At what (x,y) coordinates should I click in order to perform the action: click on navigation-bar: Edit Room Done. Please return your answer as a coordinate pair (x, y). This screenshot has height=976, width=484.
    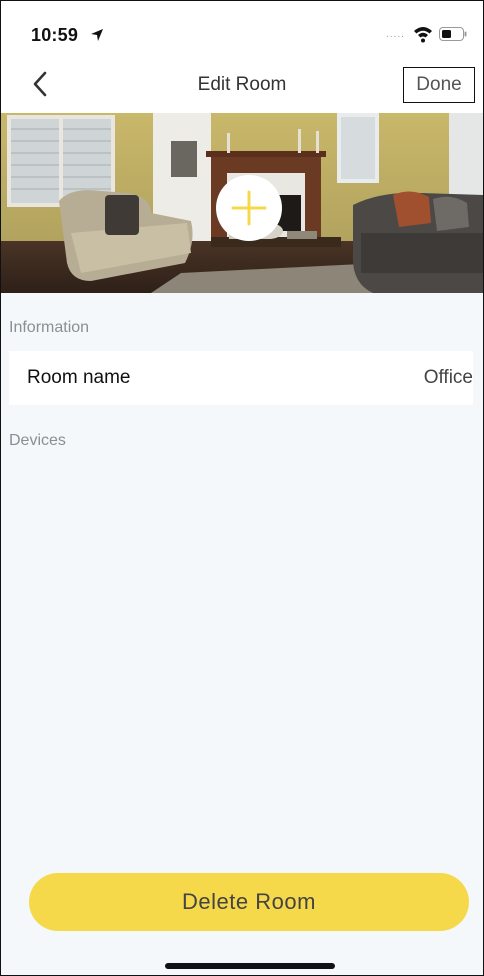
    Looking at the image, I should click on (242, 84).